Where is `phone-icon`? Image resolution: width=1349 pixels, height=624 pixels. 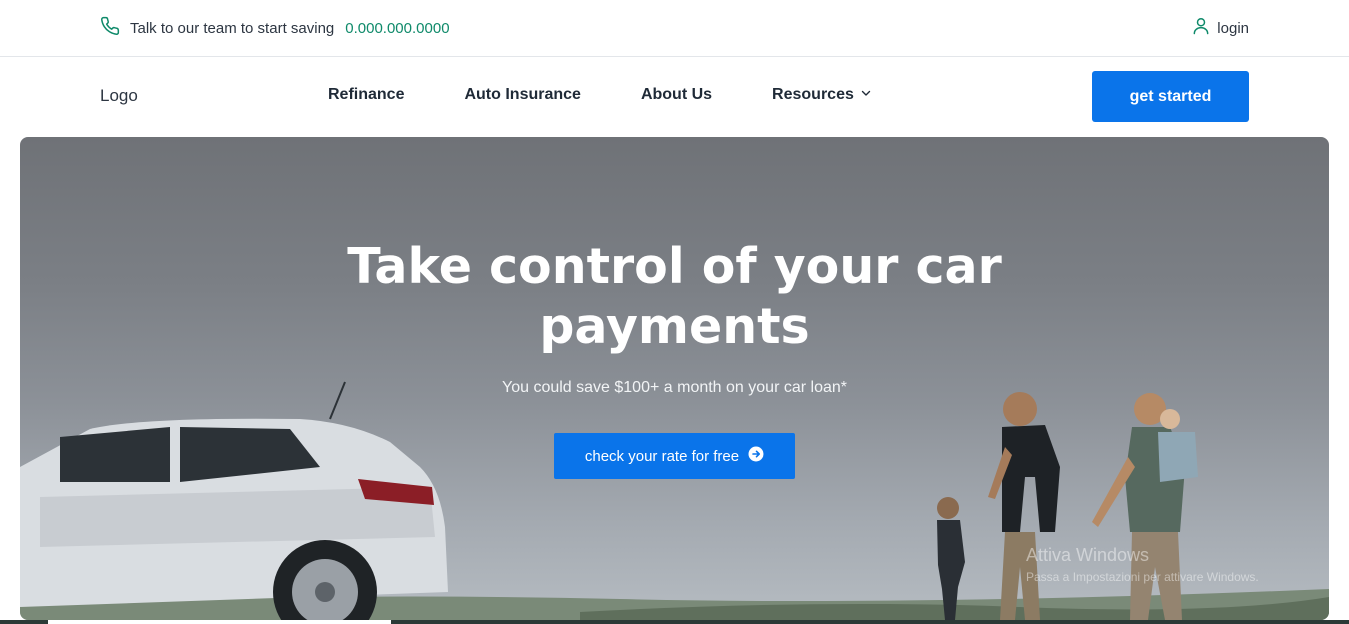
phone-icon is located at coordinates (115, 28).